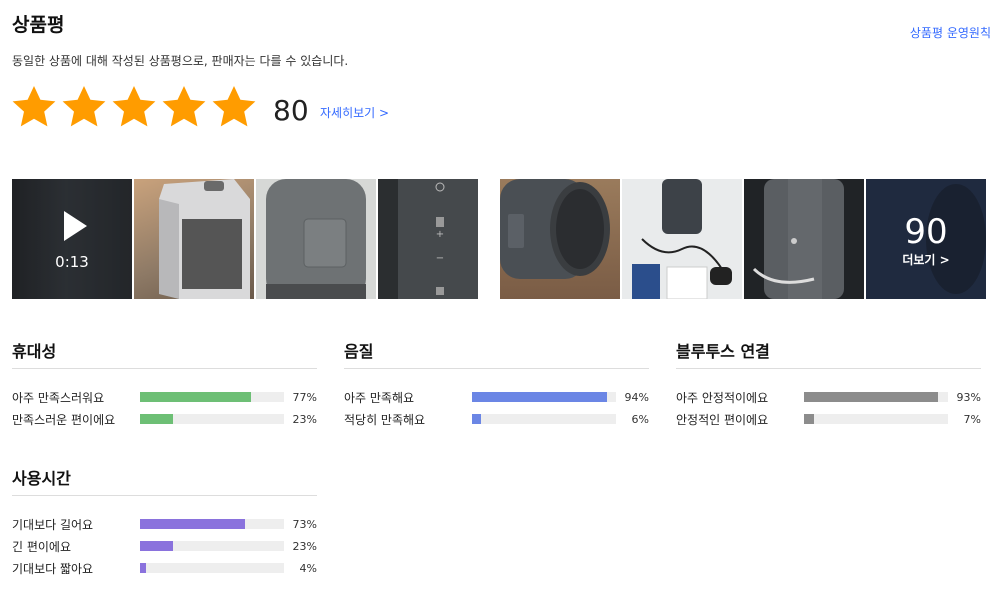  I want to click on survey-row: 안정적인 편이에요 7%, so click(828, 419).